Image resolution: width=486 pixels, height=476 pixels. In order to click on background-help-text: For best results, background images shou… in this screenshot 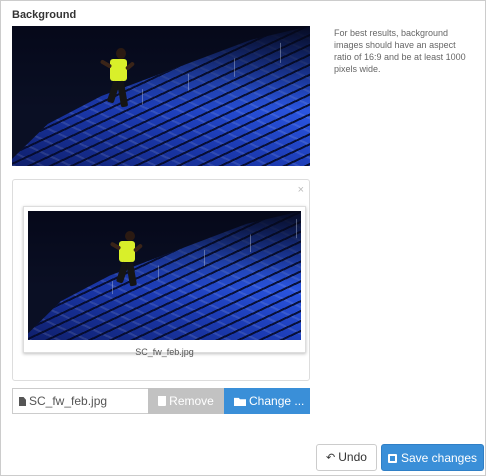, I will do `click(400, 51)`.